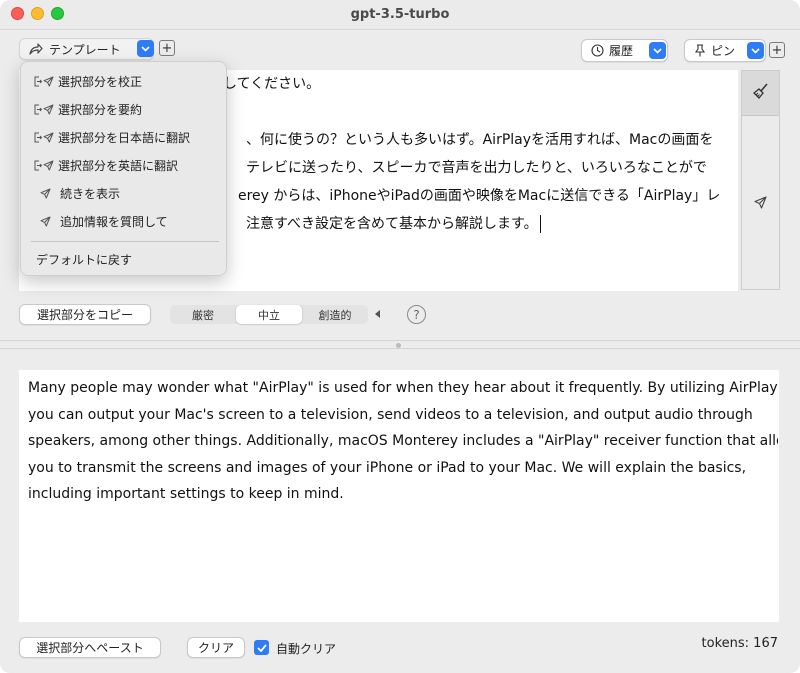  What do you see at coordinates (739, 643) in the screenshot?
I see `token-count: tokens: 167` at bounding box center [739, 643].